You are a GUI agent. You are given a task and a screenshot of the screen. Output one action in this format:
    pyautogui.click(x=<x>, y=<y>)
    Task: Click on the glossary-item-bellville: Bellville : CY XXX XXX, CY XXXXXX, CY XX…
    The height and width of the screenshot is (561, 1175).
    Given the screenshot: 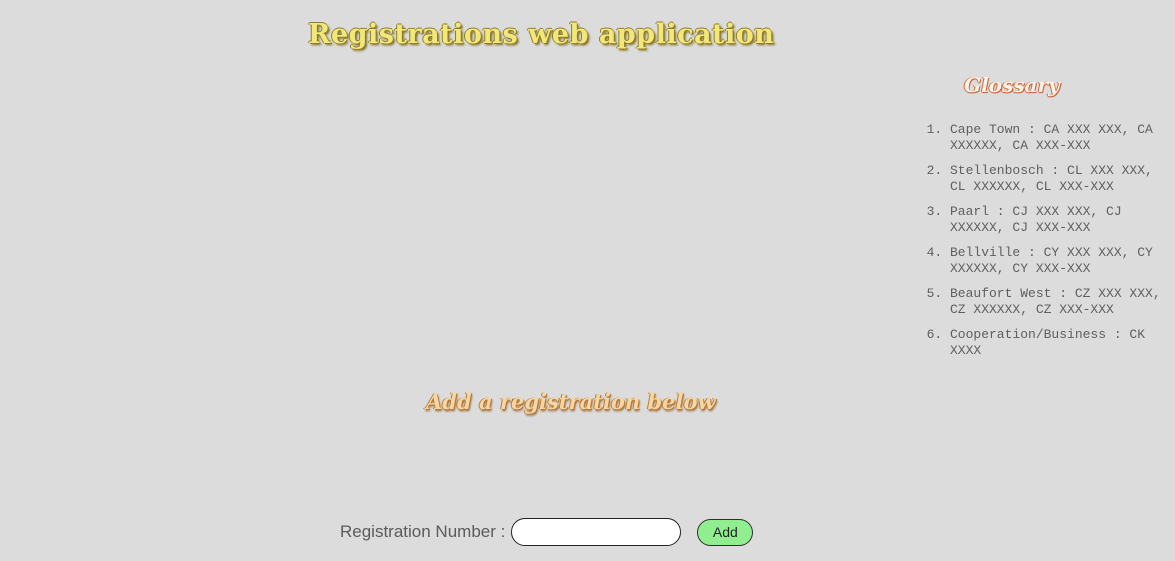 What is the action you would take?
    pyautogui.click(x=1060, y=261)
    